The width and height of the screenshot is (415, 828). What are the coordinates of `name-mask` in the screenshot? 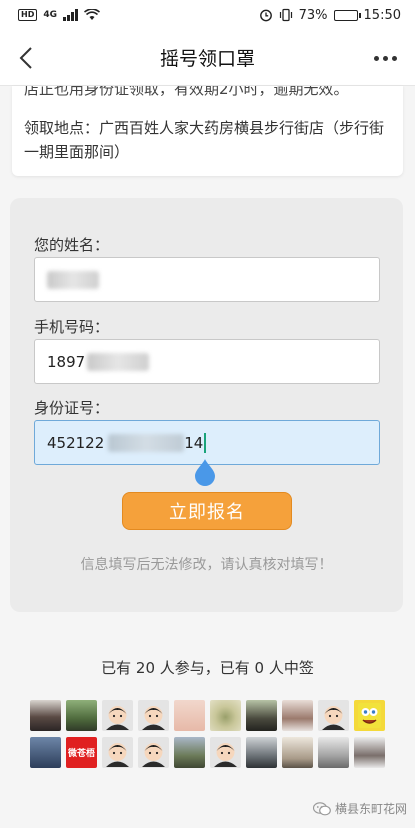 It's located at (73, 279).